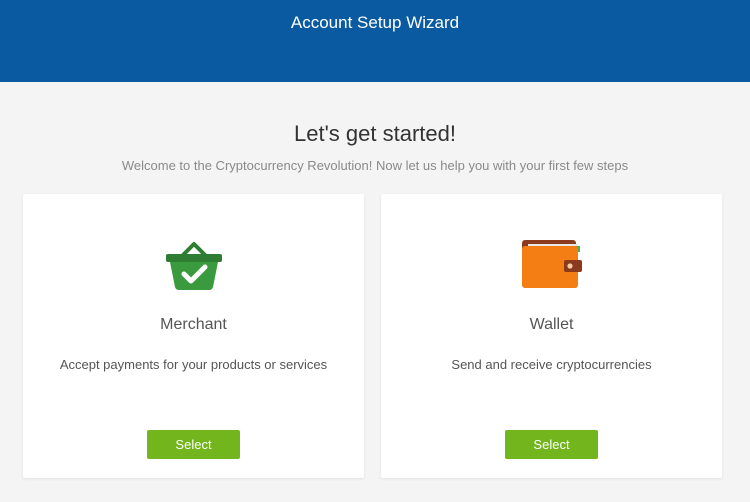  What do you see at coordinates (193, 264) in the screenshot?
I see `shopping-basket-check-icon` at bounding box center [193, 264].